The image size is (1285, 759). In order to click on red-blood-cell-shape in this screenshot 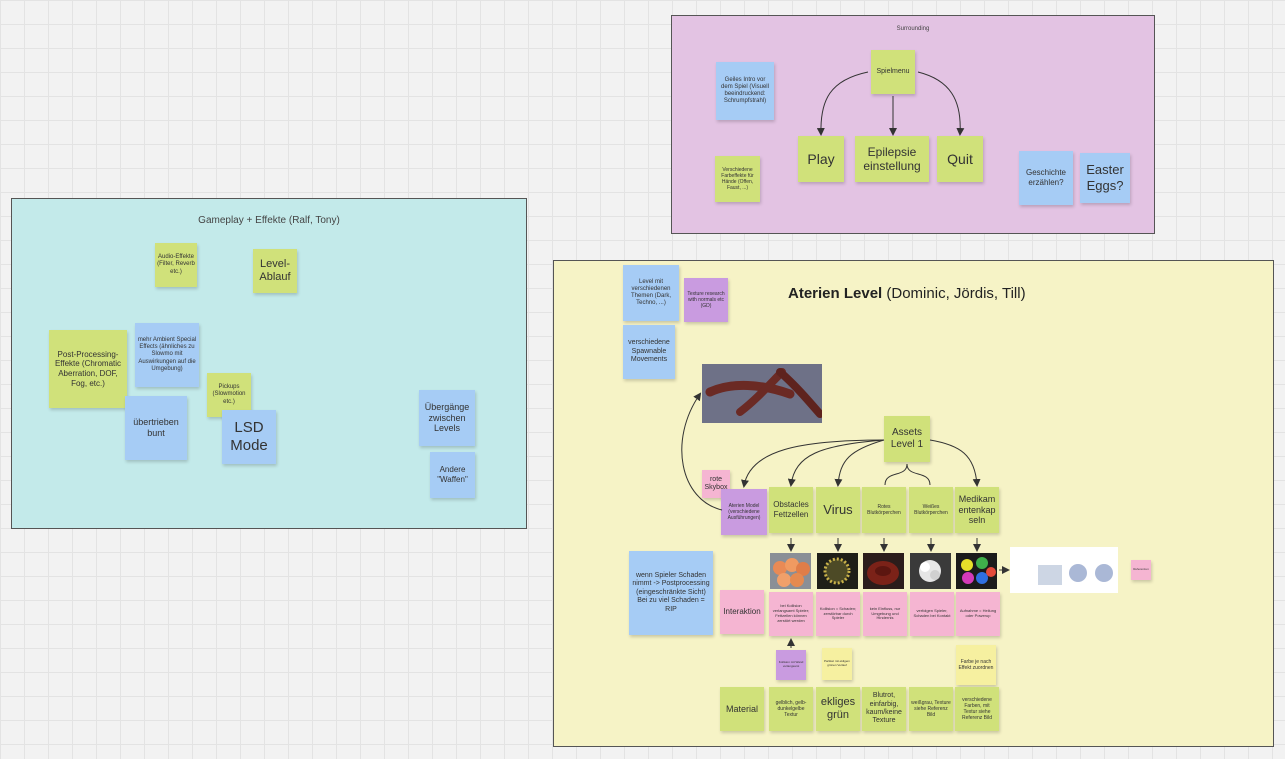, I will do `click(883, 573)`.